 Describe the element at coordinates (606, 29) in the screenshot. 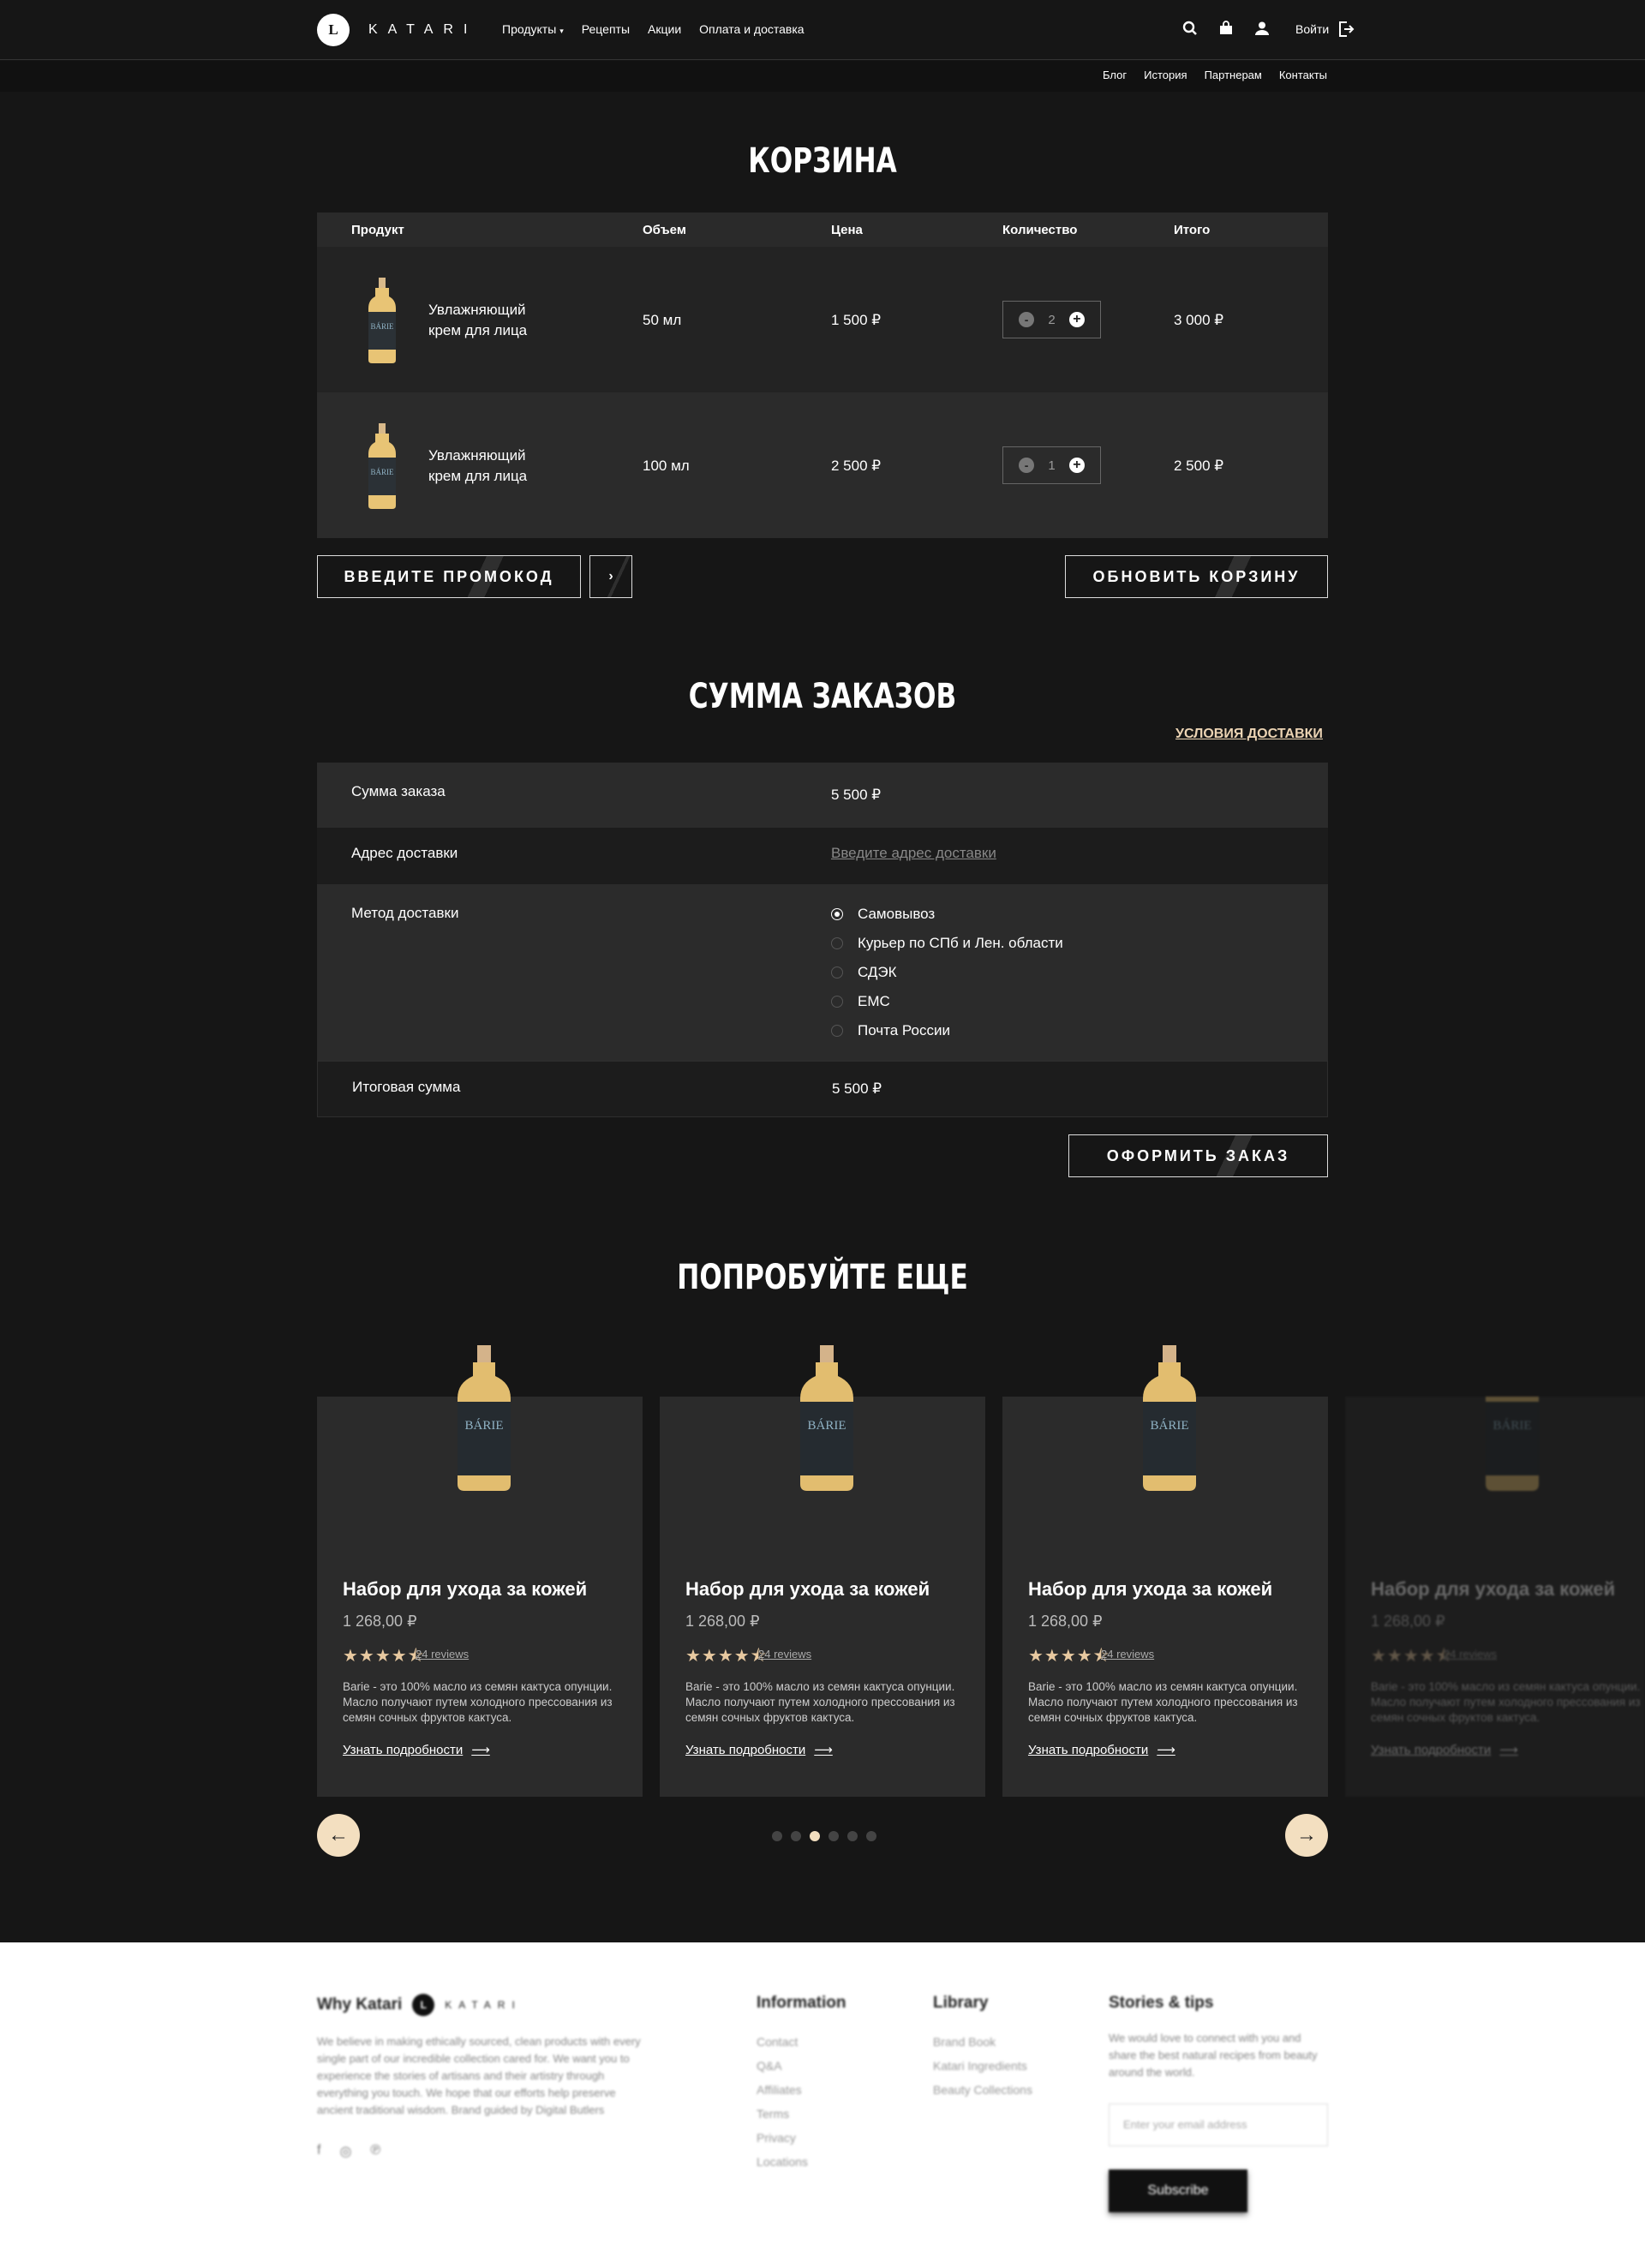

I see `nav-recipes: Рецепты` at that location.